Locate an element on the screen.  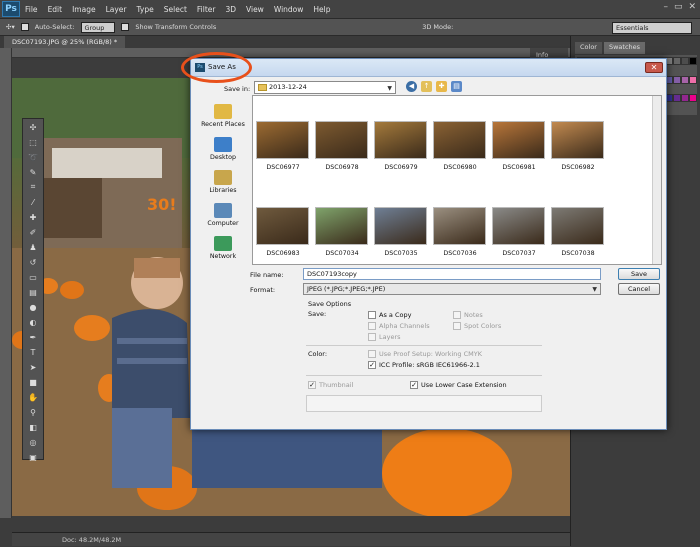
marquee-tool-icon: ⬚ is located at coordinates (33, 142).